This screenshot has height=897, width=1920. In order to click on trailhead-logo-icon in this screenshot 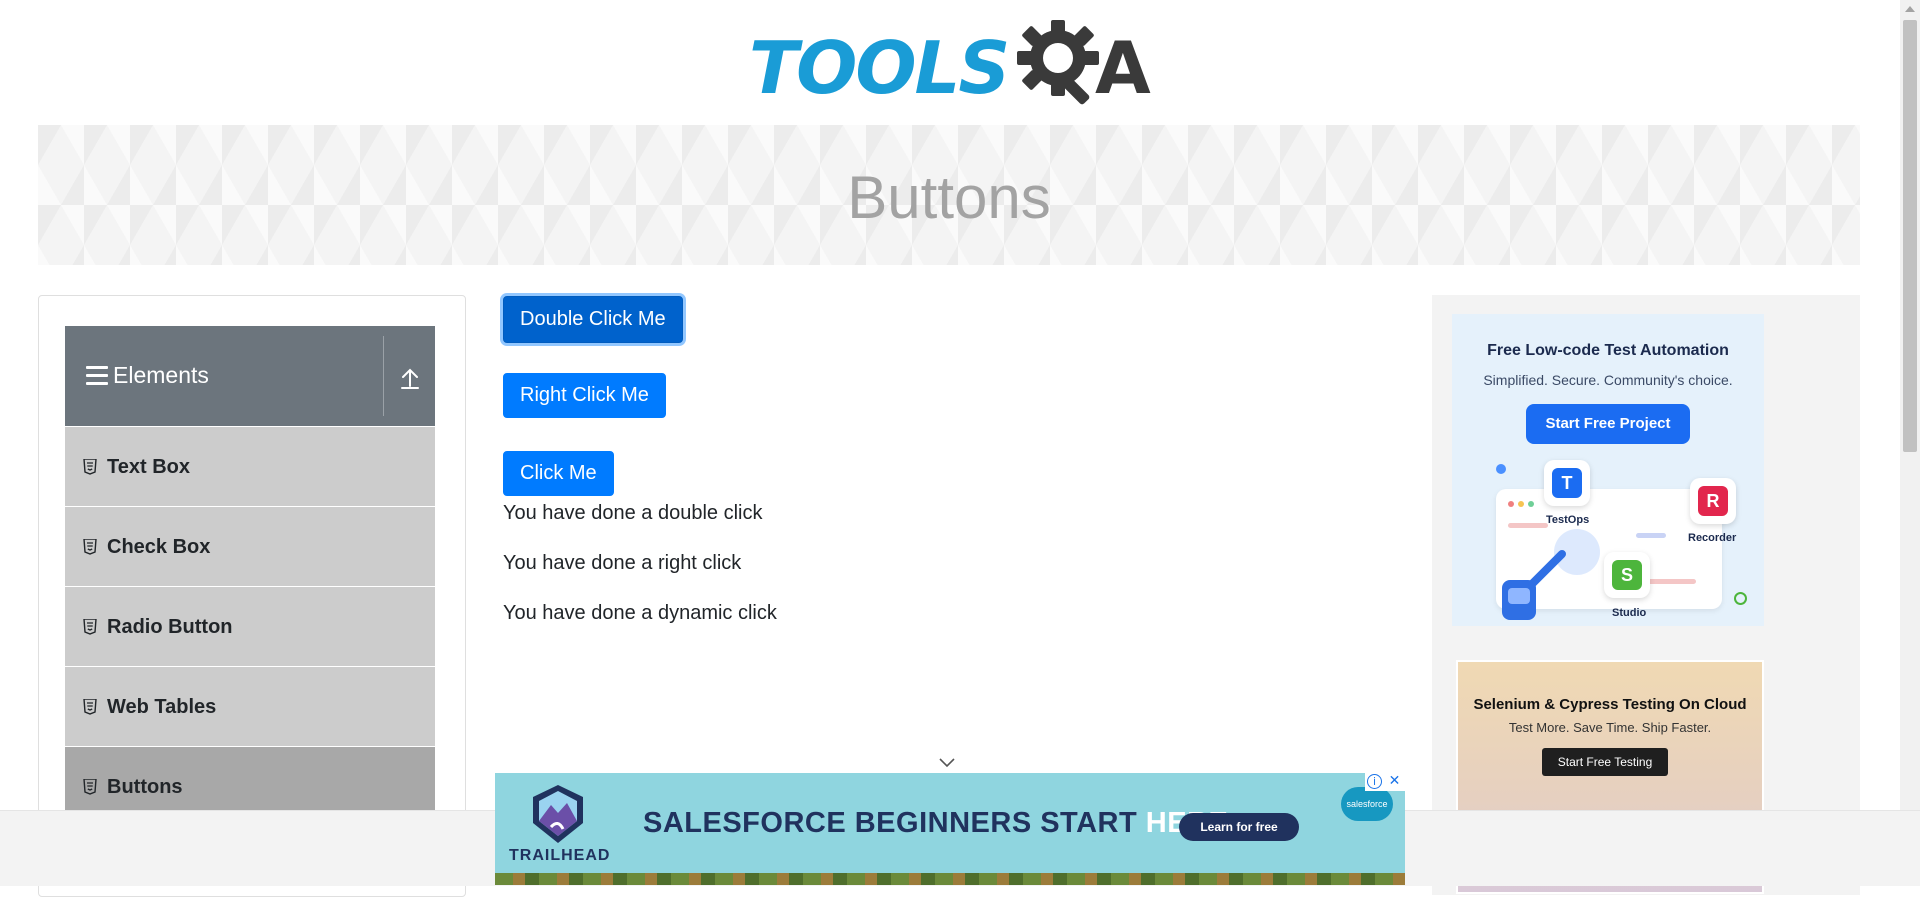, I will do `click(558, 814)`.